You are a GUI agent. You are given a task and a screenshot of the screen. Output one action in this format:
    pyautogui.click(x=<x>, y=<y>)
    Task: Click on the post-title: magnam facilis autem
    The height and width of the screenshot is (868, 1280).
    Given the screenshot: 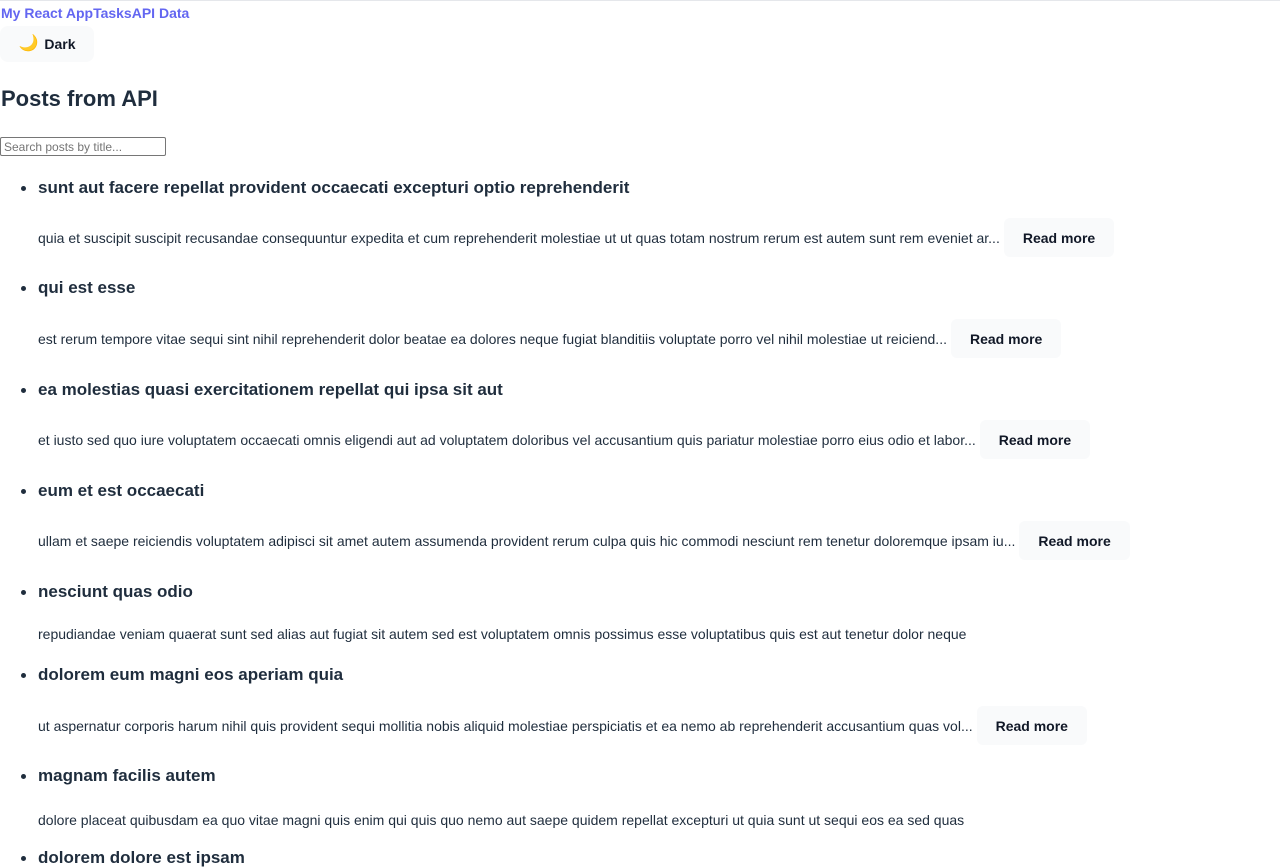 What is the action you would take?
    pyautogui.click(x=127, y=775)
    